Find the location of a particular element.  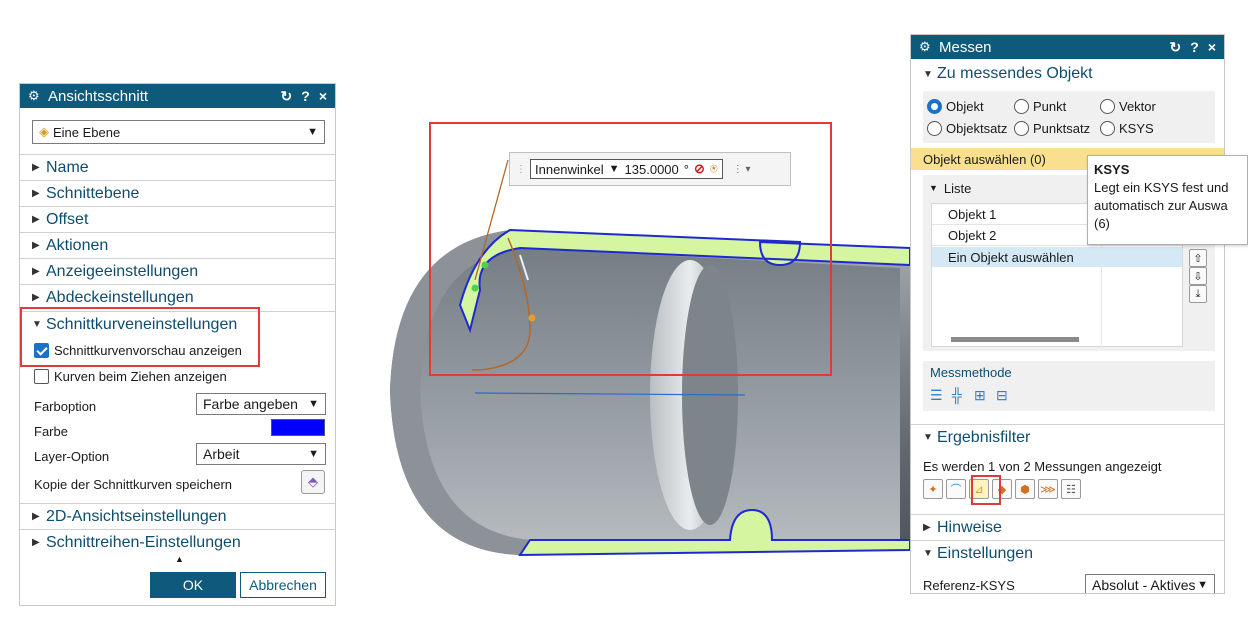

move-down-icon: ⇩ is located at coordinates (1198, 276).